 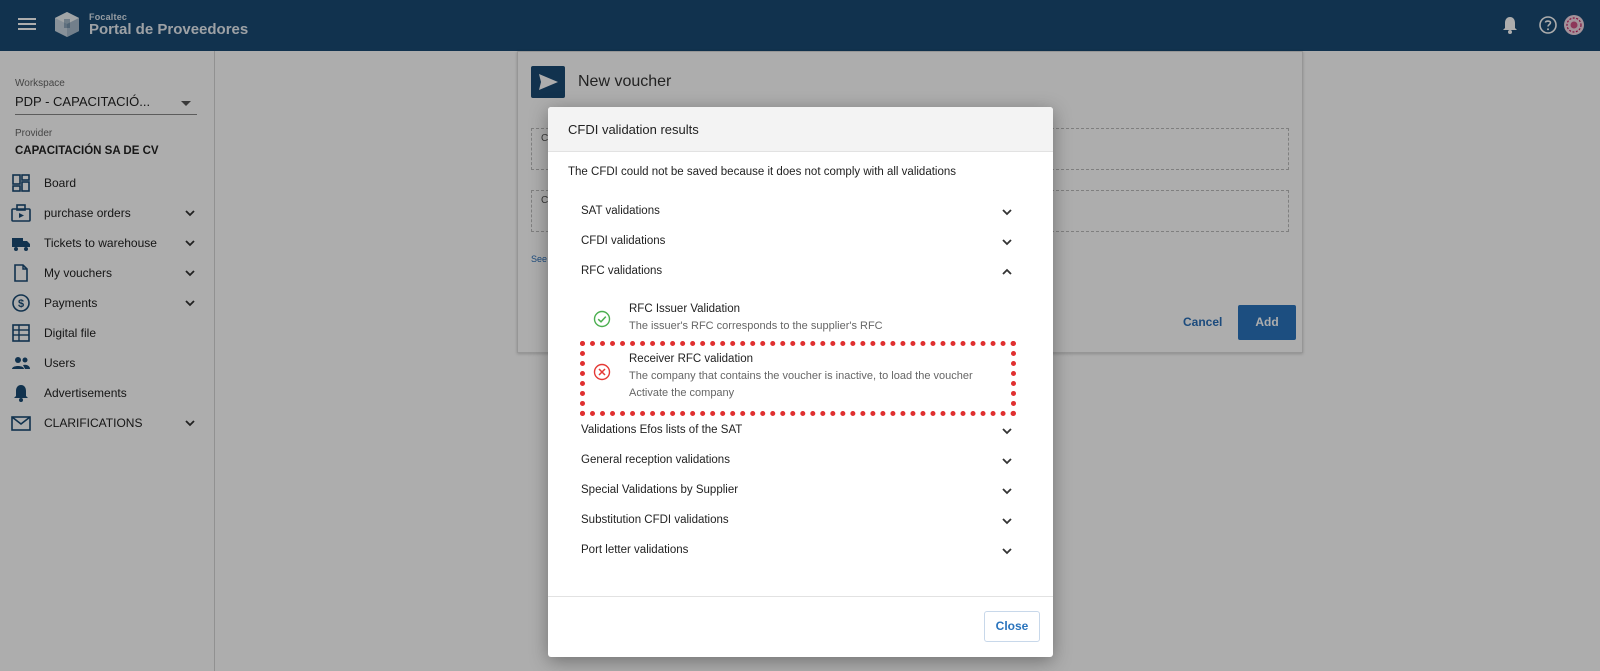 What do you see at coordinates (623, 241) in the screenshot?
I see `accordion-label: CFDI validations` at bounding box center [623, 241].